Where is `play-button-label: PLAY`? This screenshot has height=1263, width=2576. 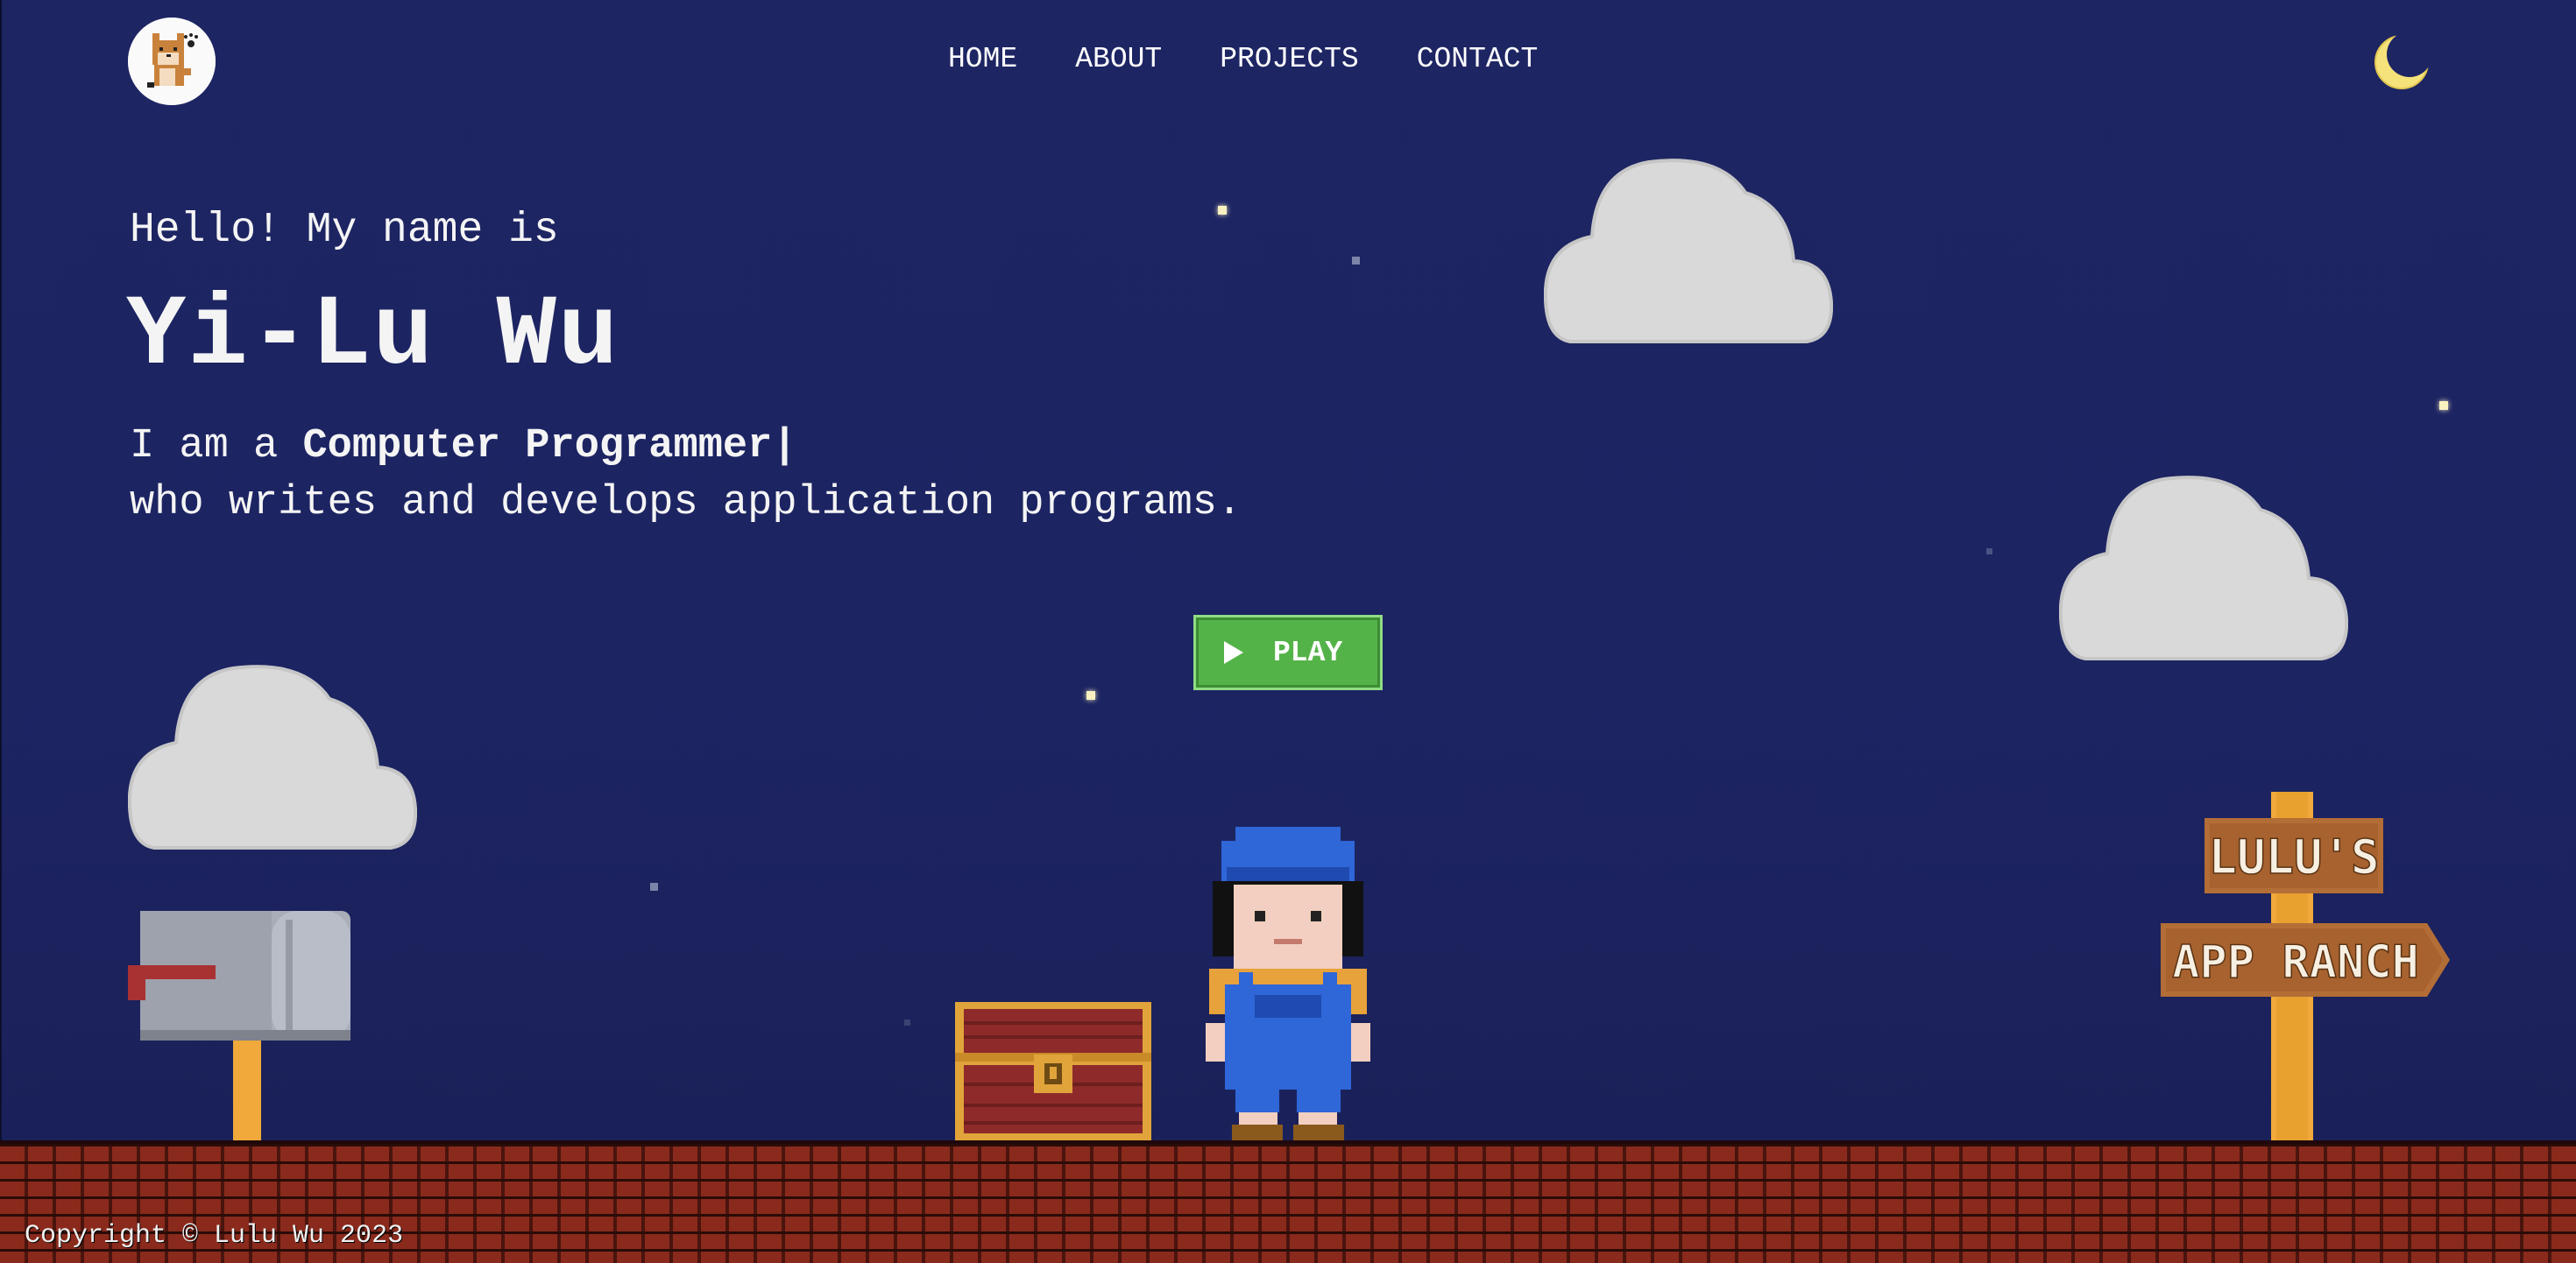 play-button-label: PLAY is located at coordinates (1308, 653).